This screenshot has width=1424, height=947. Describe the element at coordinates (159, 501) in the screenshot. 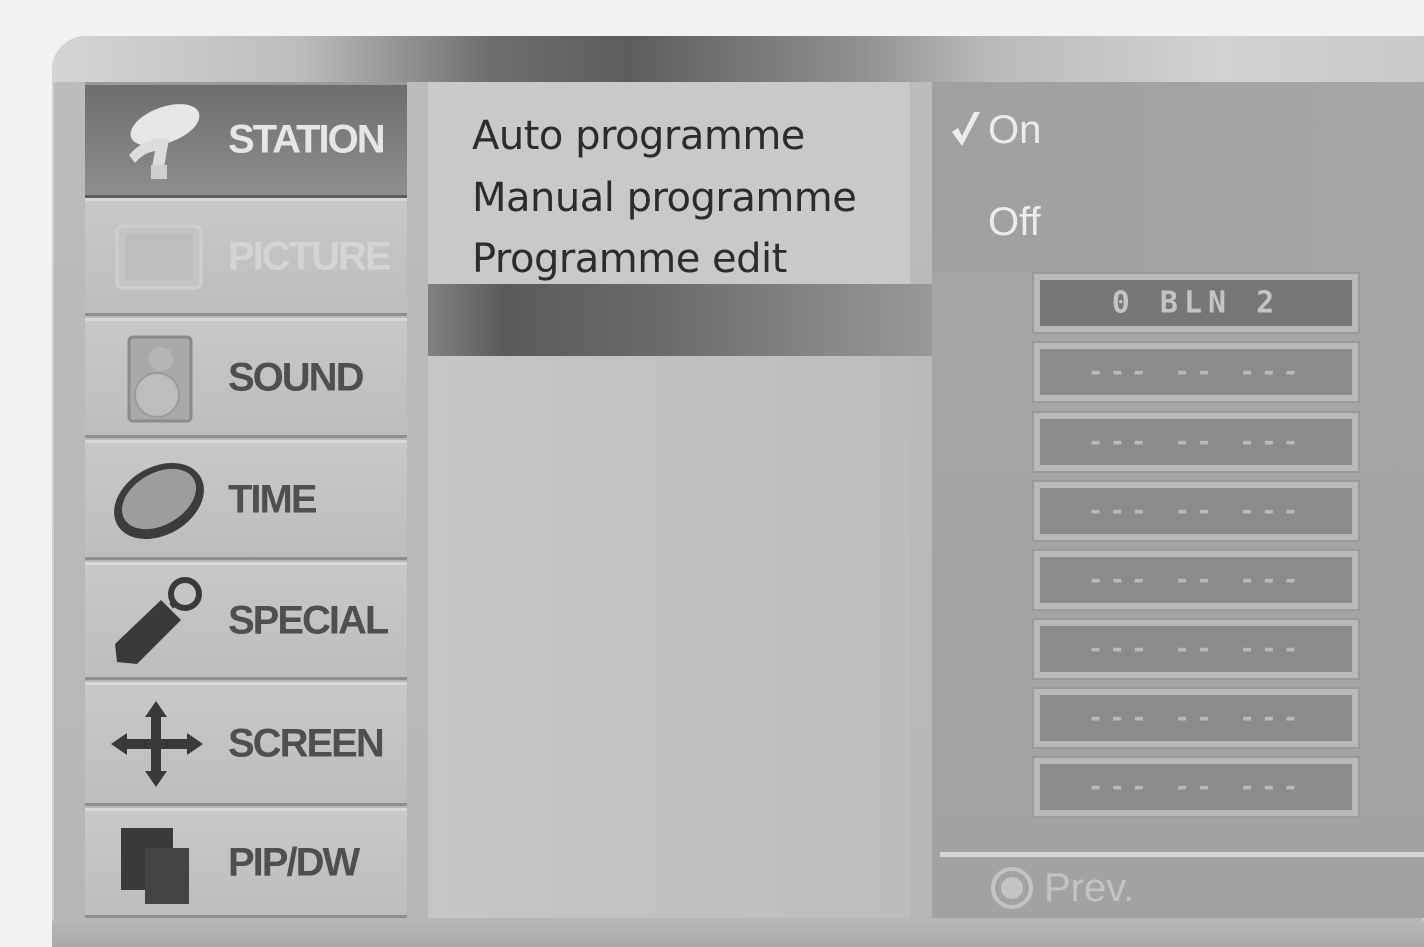

I see `clock-icon` at that location.